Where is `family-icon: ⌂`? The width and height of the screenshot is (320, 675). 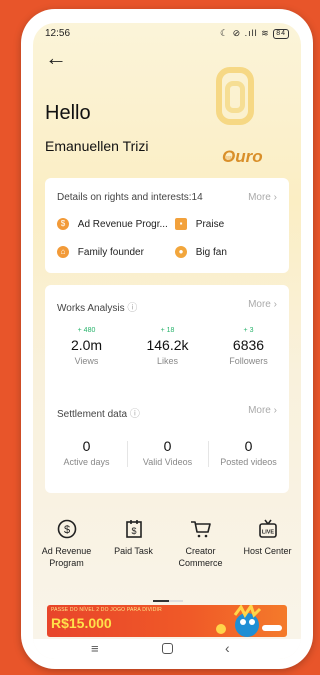 family-icon: ⌂ is located at coordinates (63, 252).